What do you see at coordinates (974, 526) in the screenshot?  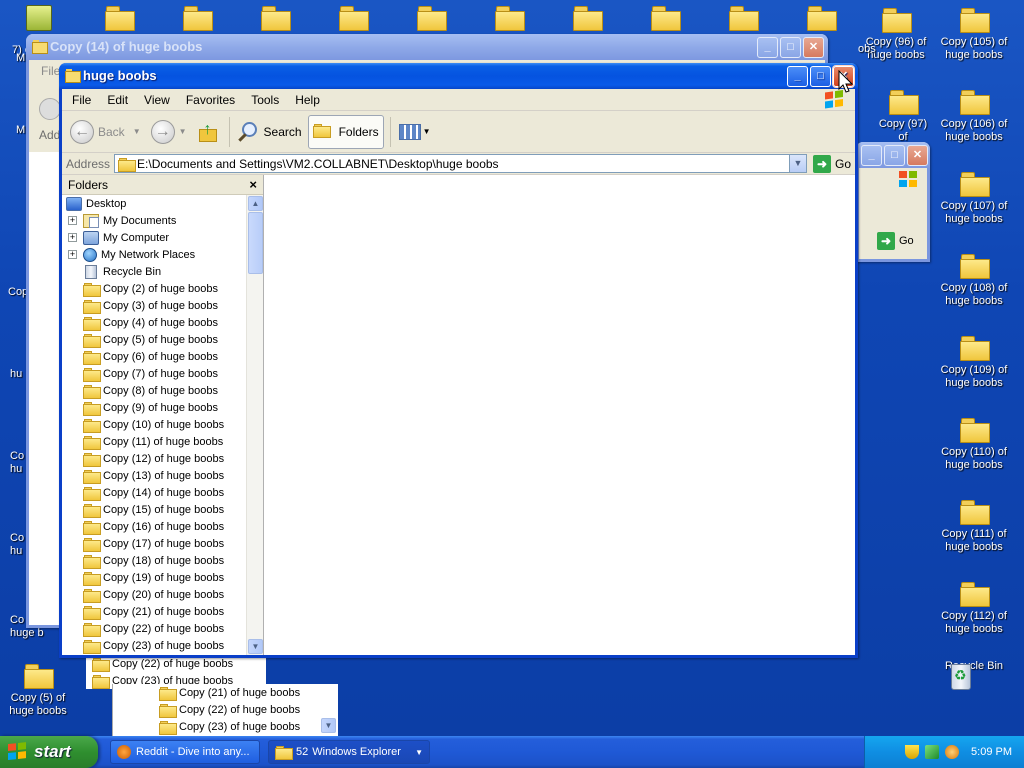 I see `desktop-icon-copy-111: Copy (111) of huge boobs` at bounding box center [974, 526].